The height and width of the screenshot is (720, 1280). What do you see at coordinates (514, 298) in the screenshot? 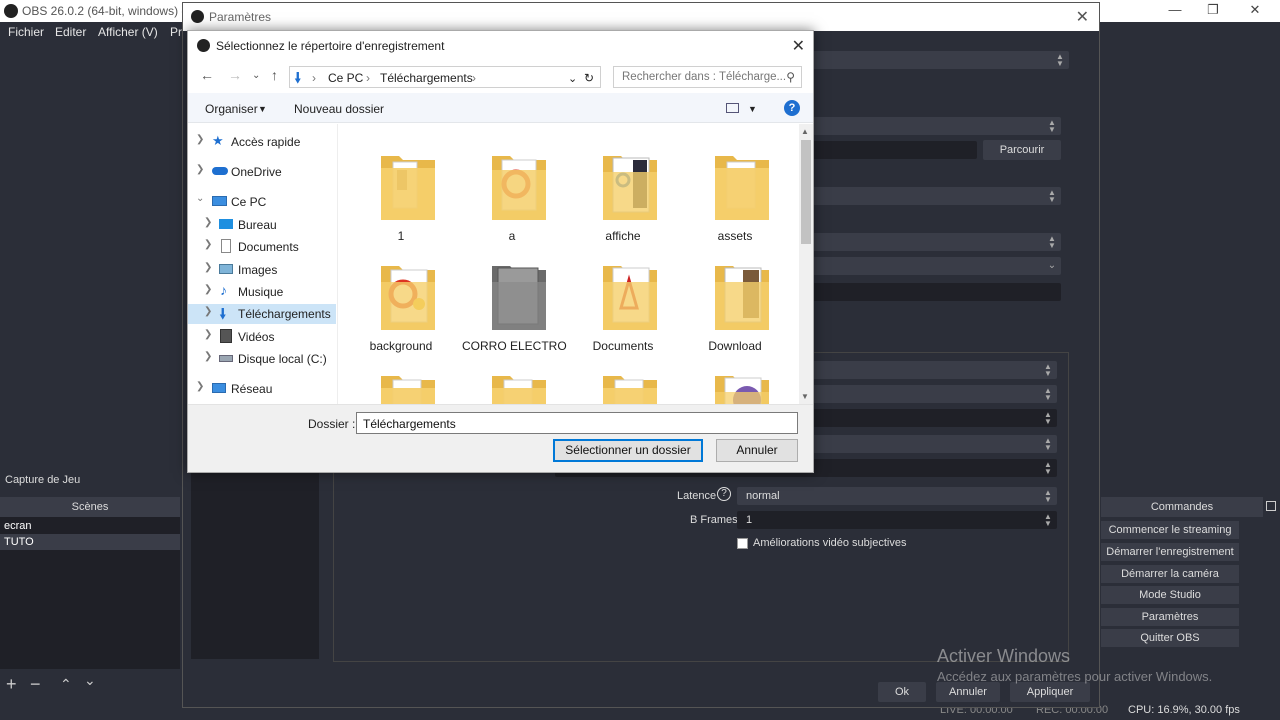
I see `folder-item: CORRO ELECTRO` at bounding box center [514, 298].